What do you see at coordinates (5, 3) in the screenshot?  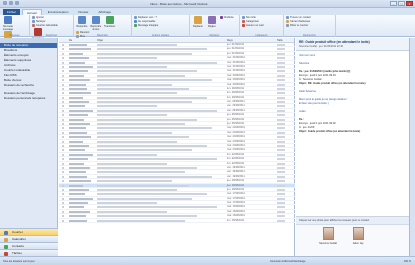 I see `save-icon` at bounding box center [5, 3].